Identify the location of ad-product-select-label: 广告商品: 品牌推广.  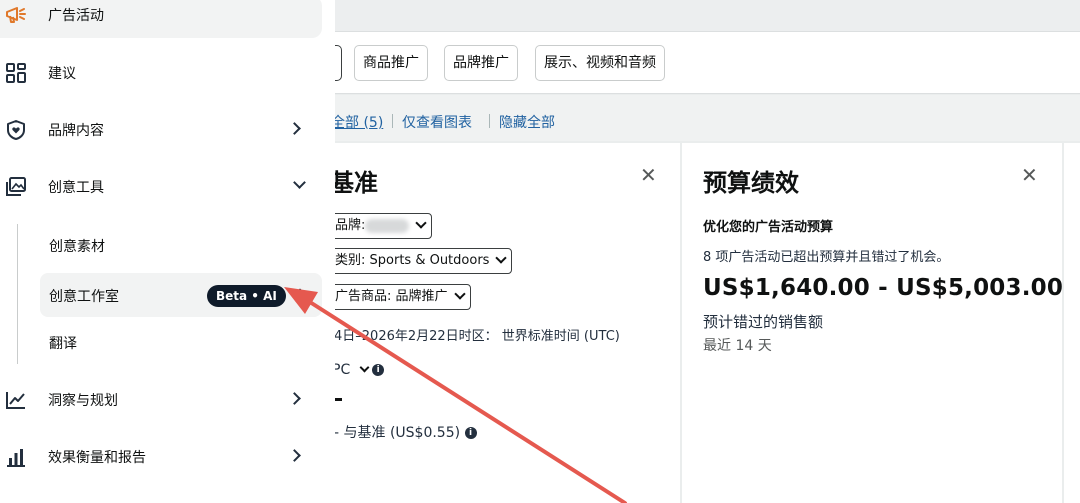
(391, 296).